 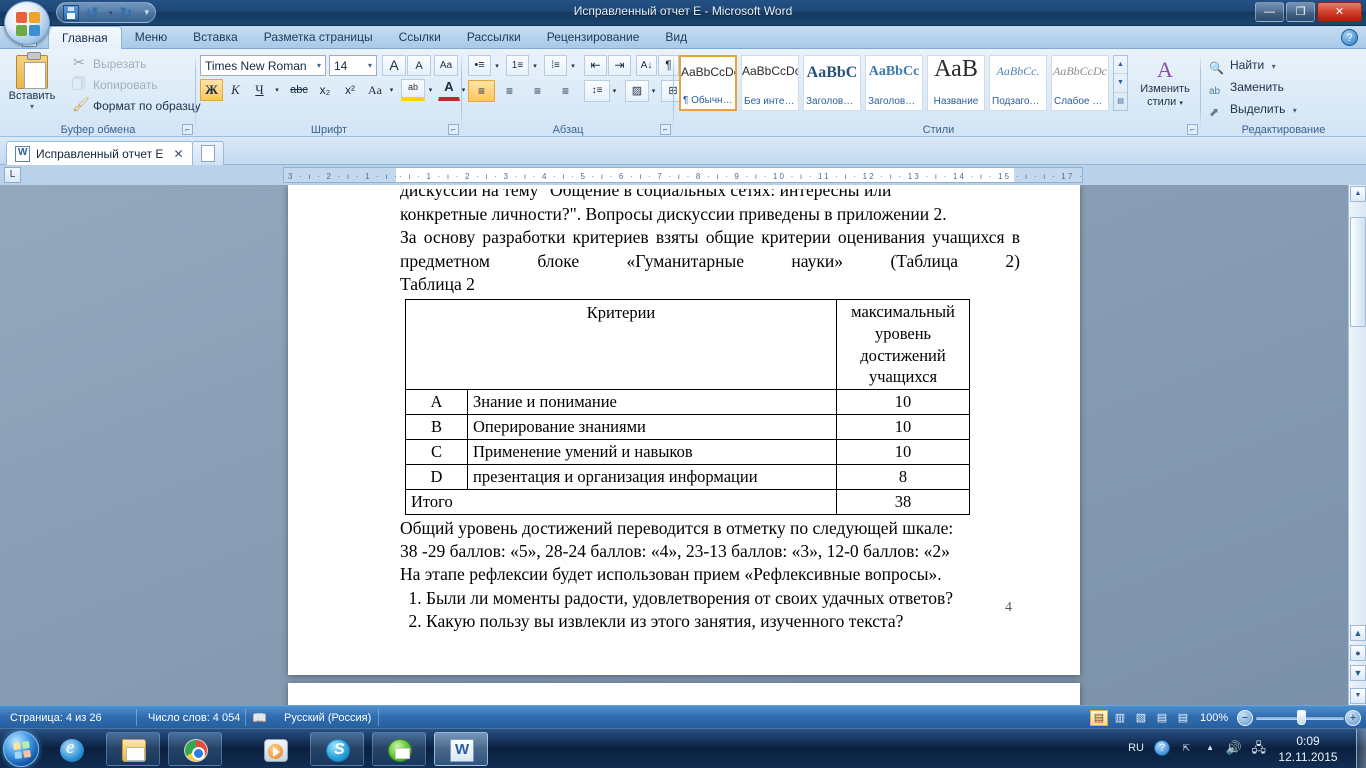 What do you see at coordinates (1300, 12) in the screenshot?
I see `maximize-button: ❐` at bounding box center [1300, 12].